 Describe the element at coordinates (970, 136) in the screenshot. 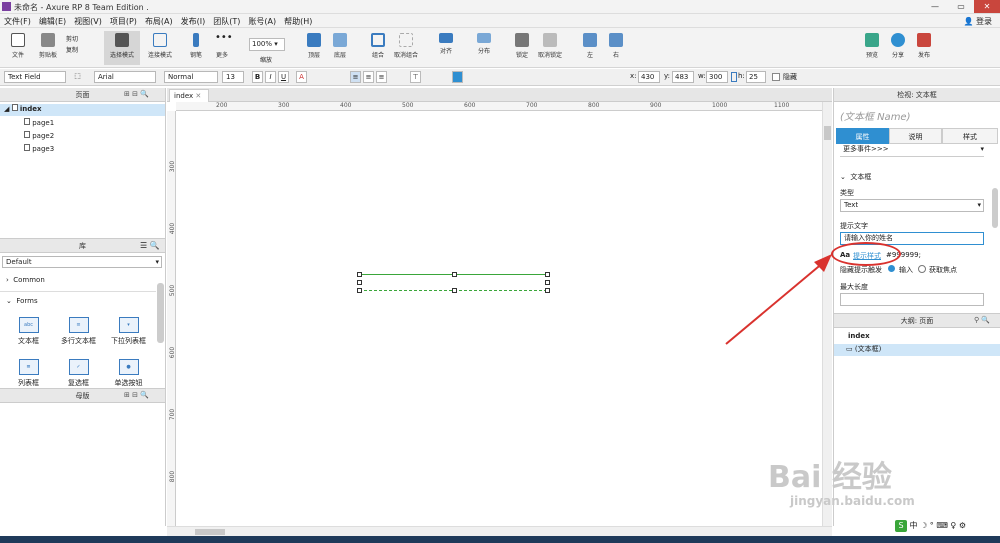

I see `tab-style: 样式` at that location.